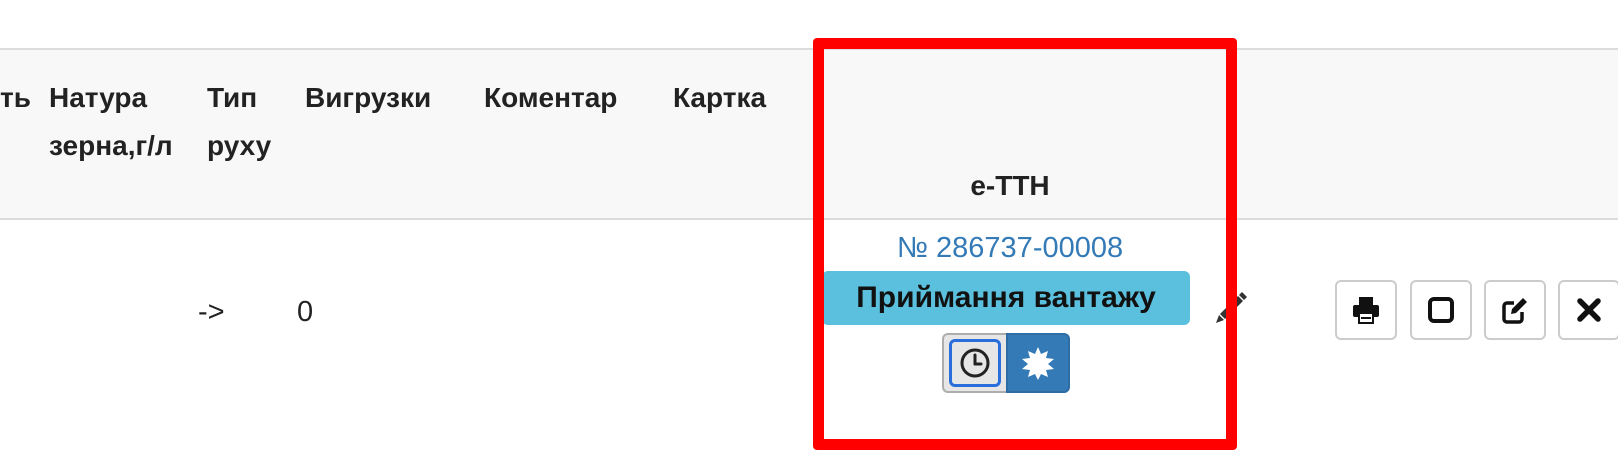 This screenshot has height=474, width=1618. What do you see at coordinates (1010, 185) in the screenshot?
I see `column-header-ettn: е-ТТН` at bounding box center [1010, 185].